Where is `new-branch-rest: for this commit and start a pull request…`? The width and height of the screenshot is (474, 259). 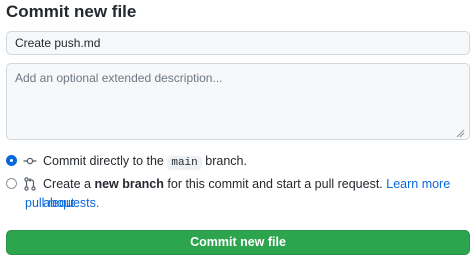 new-branch-rest: for this commit and start a pull request… is located at coordinates (275, 184).